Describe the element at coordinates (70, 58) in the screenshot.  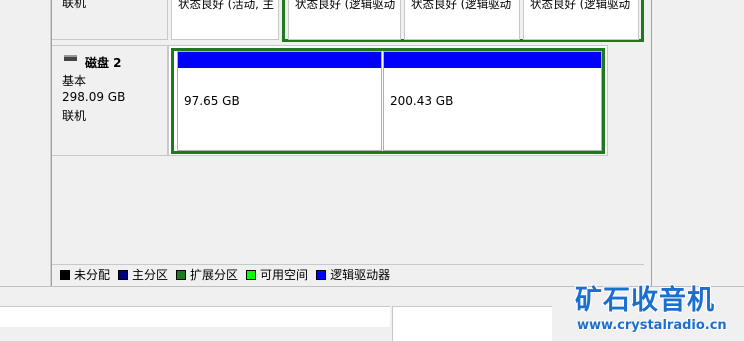
I see `disk-icon` at that location.